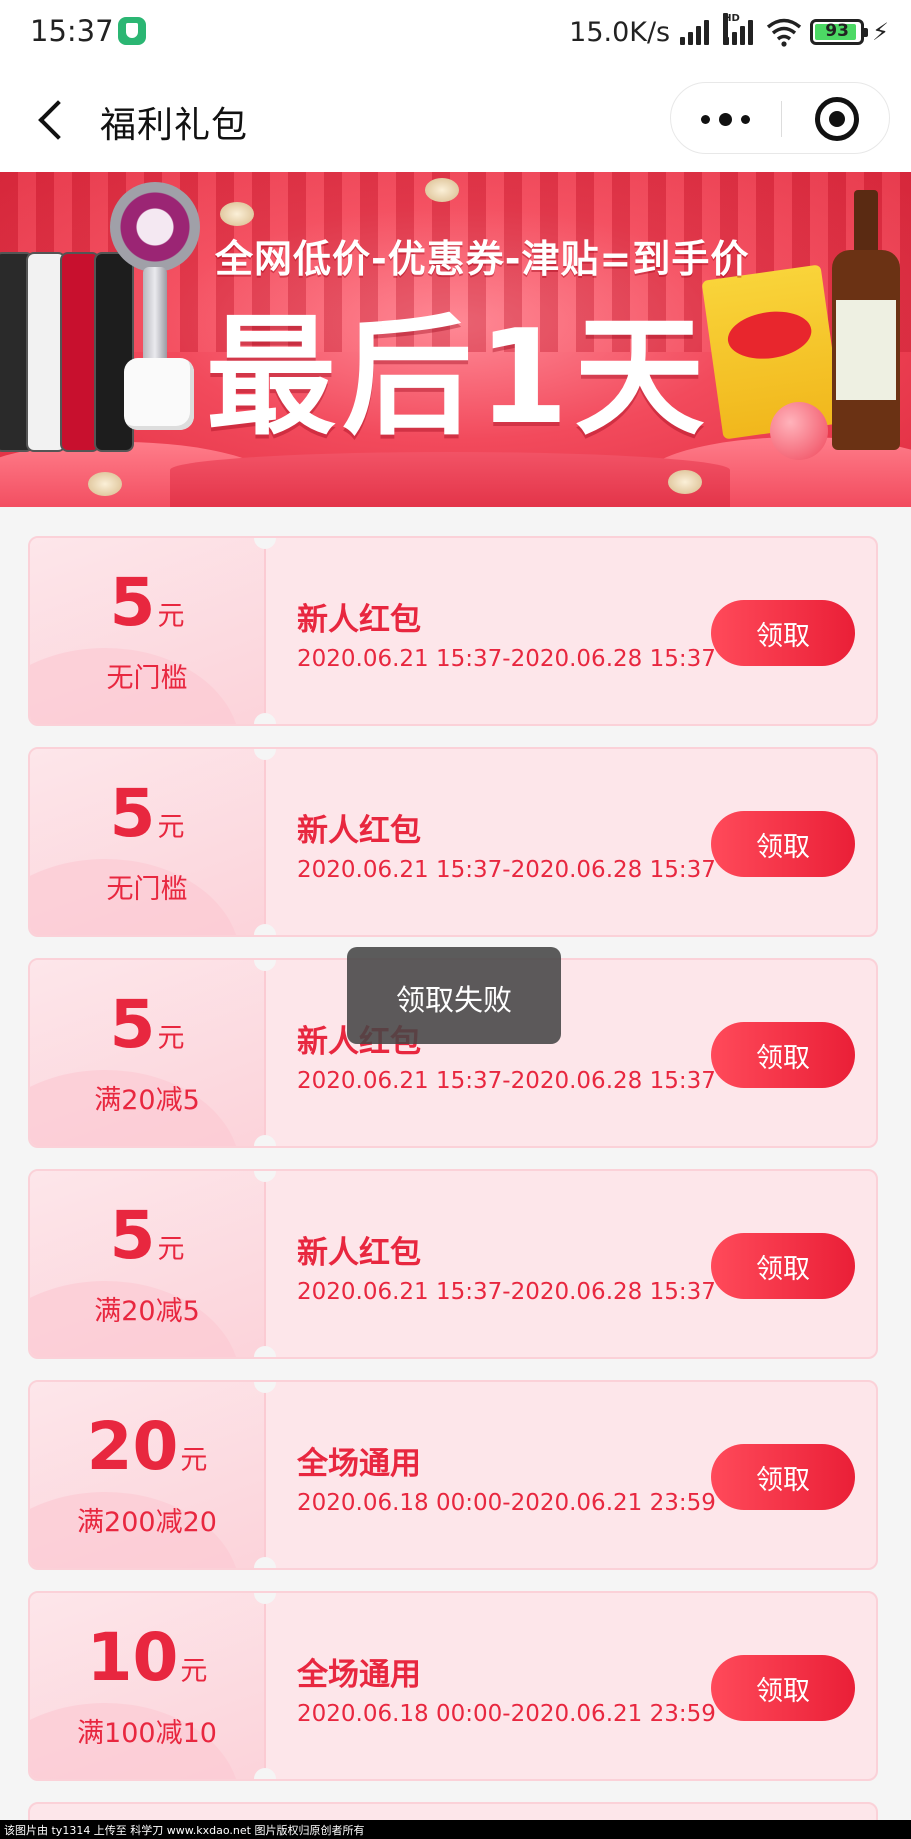 This screenshot has width=911, height=1839. Describe the element at coordinates (740, 30) in the screenshot. I see `signal-hd-icon: HD` at that location.